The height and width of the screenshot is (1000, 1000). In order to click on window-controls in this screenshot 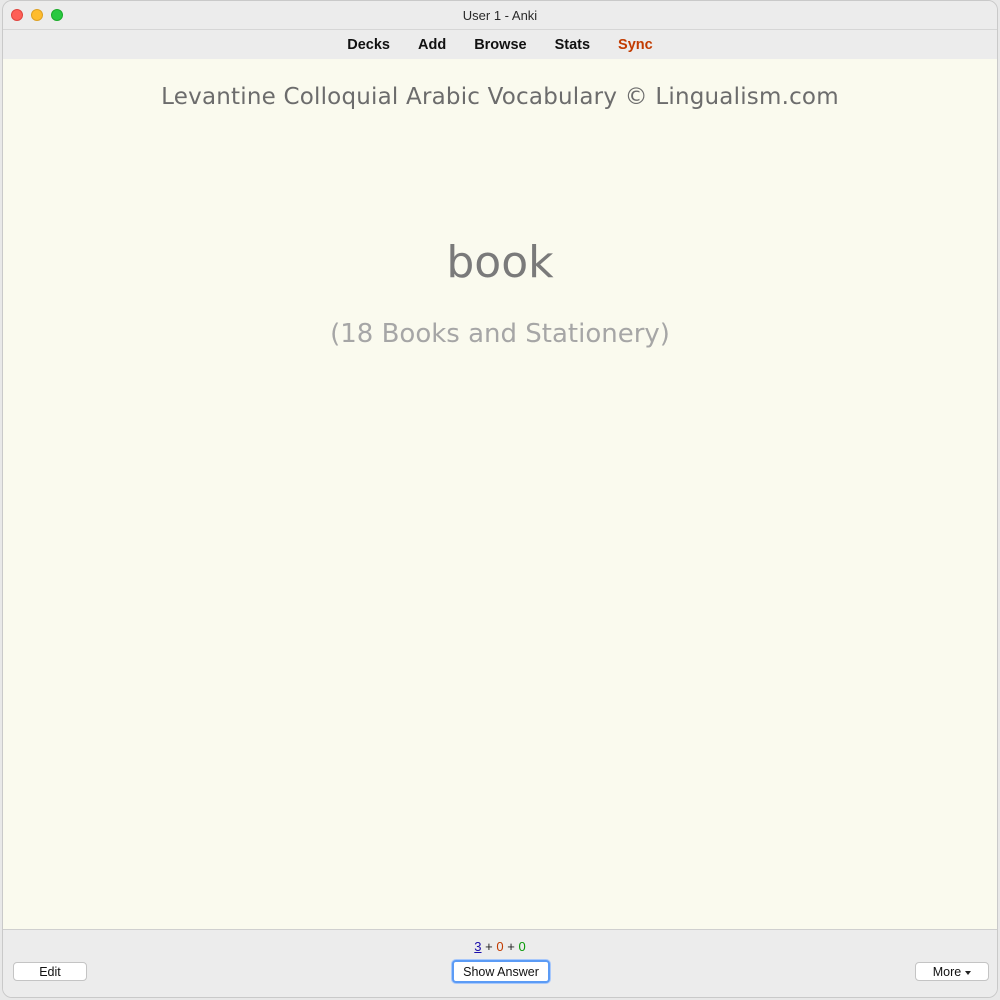, I will do `click(37, 15)`.